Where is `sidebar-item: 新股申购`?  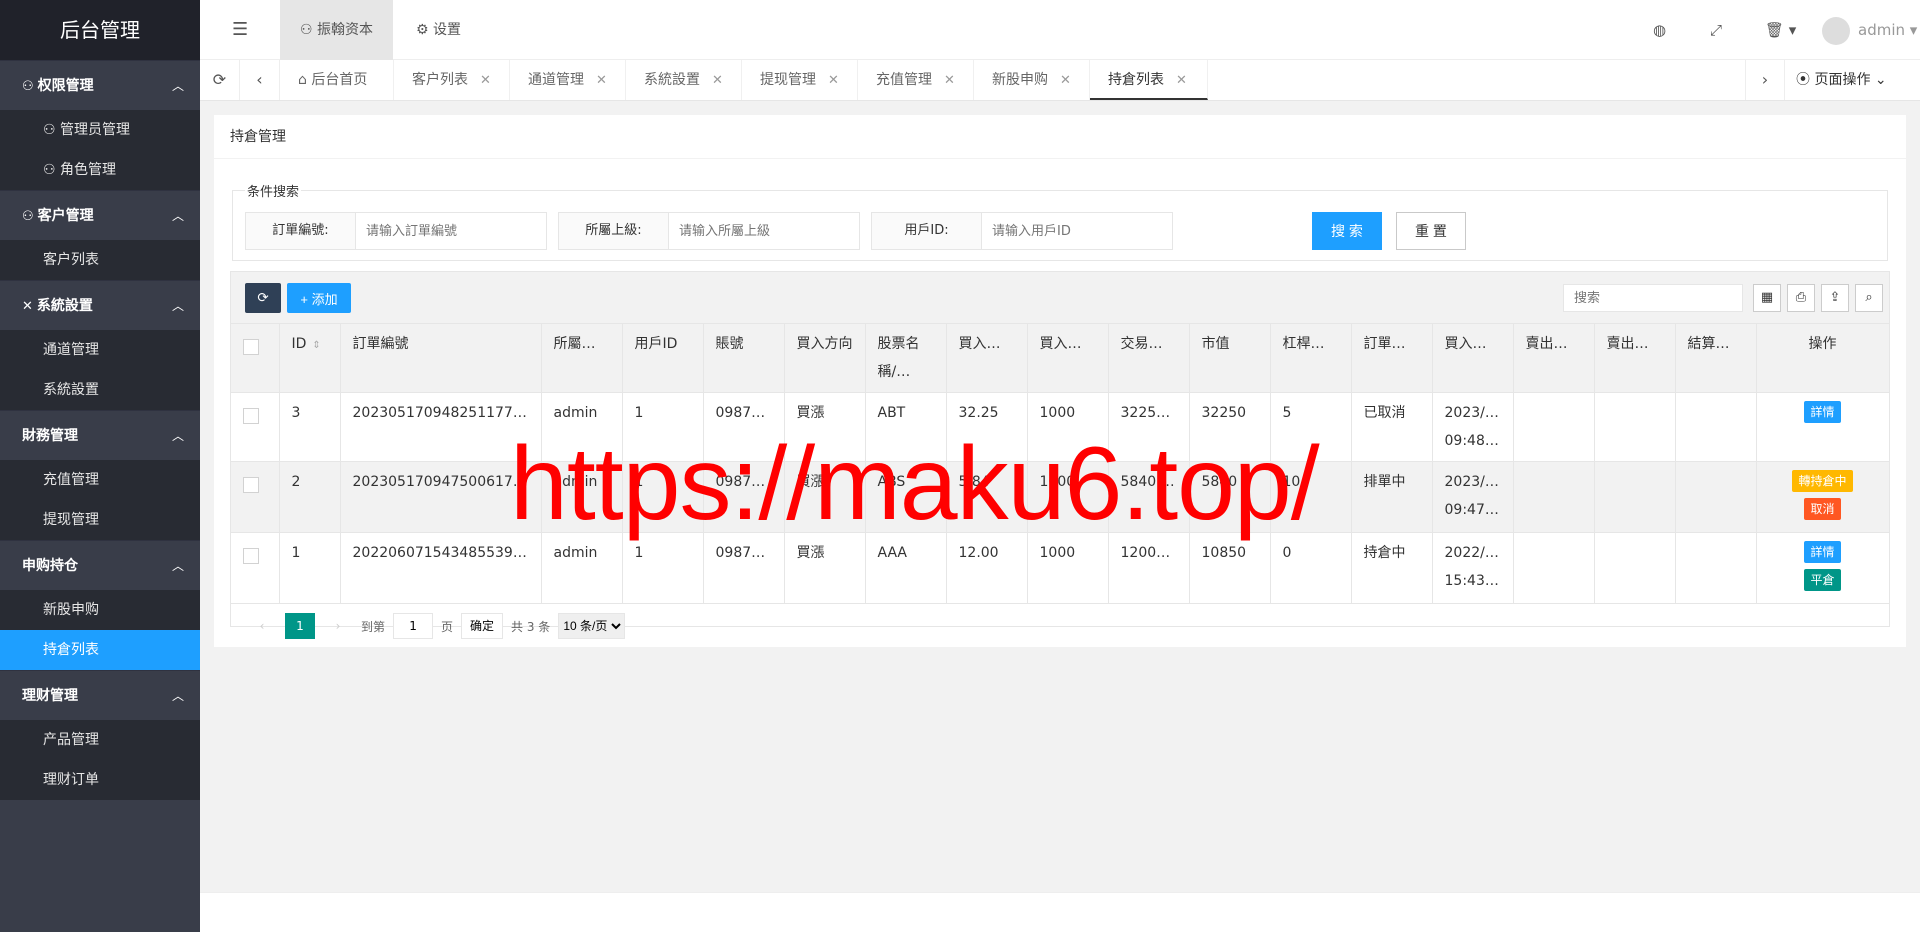
sidebar-item: 新股申购 is located at coordinates (100, 610).